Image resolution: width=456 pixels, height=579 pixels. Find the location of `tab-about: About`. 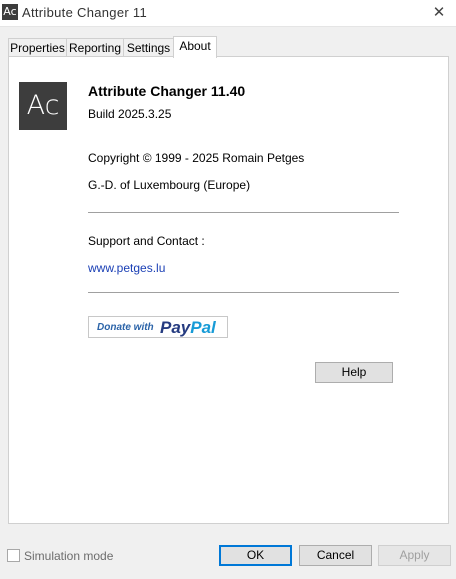

tab-about: About is located at coordinates (195, 47).